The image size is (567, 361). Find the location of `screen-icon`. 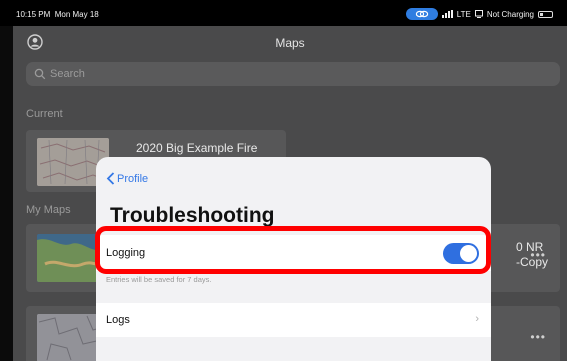

screen-icon is located at coordinates (478, 14).